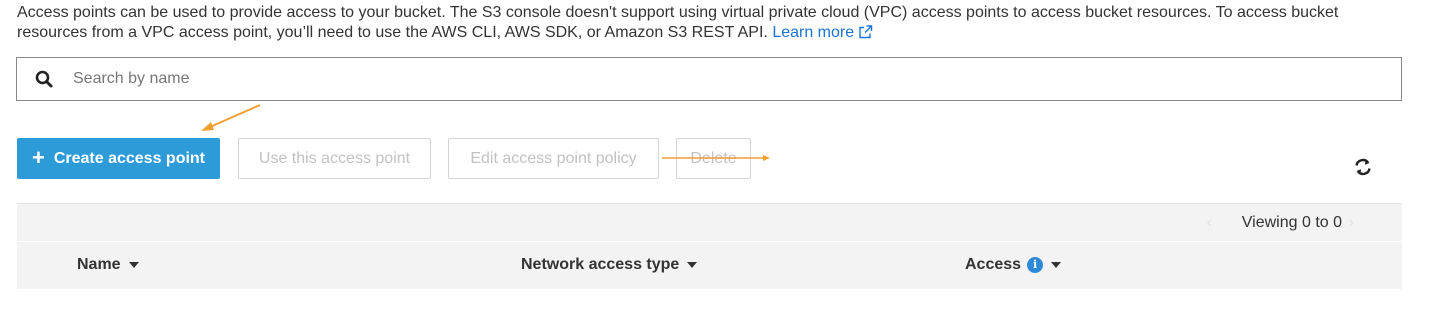  I want to click on delete-label: Delete, so click(713, 158).